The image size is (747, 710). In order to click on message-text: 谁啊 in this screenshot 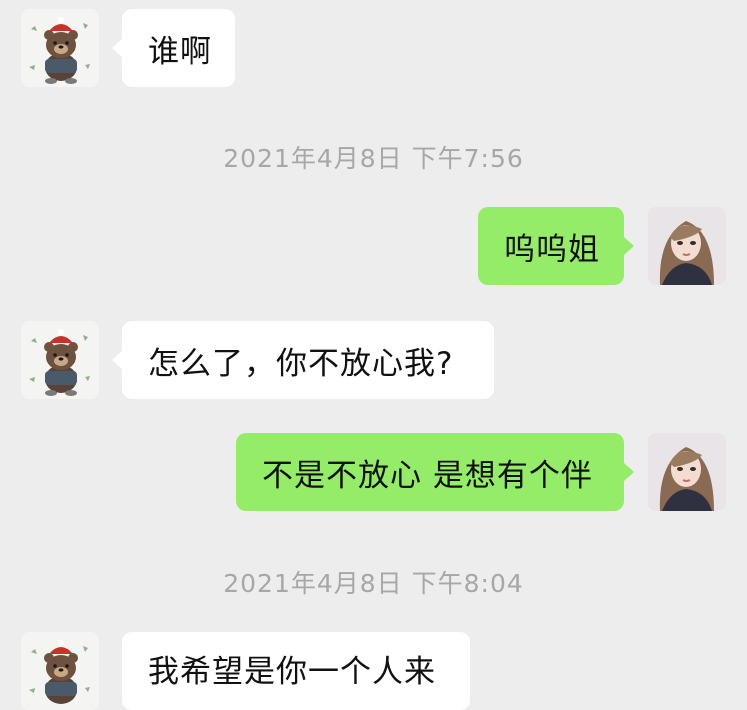, I will do `click(180, 51)`.